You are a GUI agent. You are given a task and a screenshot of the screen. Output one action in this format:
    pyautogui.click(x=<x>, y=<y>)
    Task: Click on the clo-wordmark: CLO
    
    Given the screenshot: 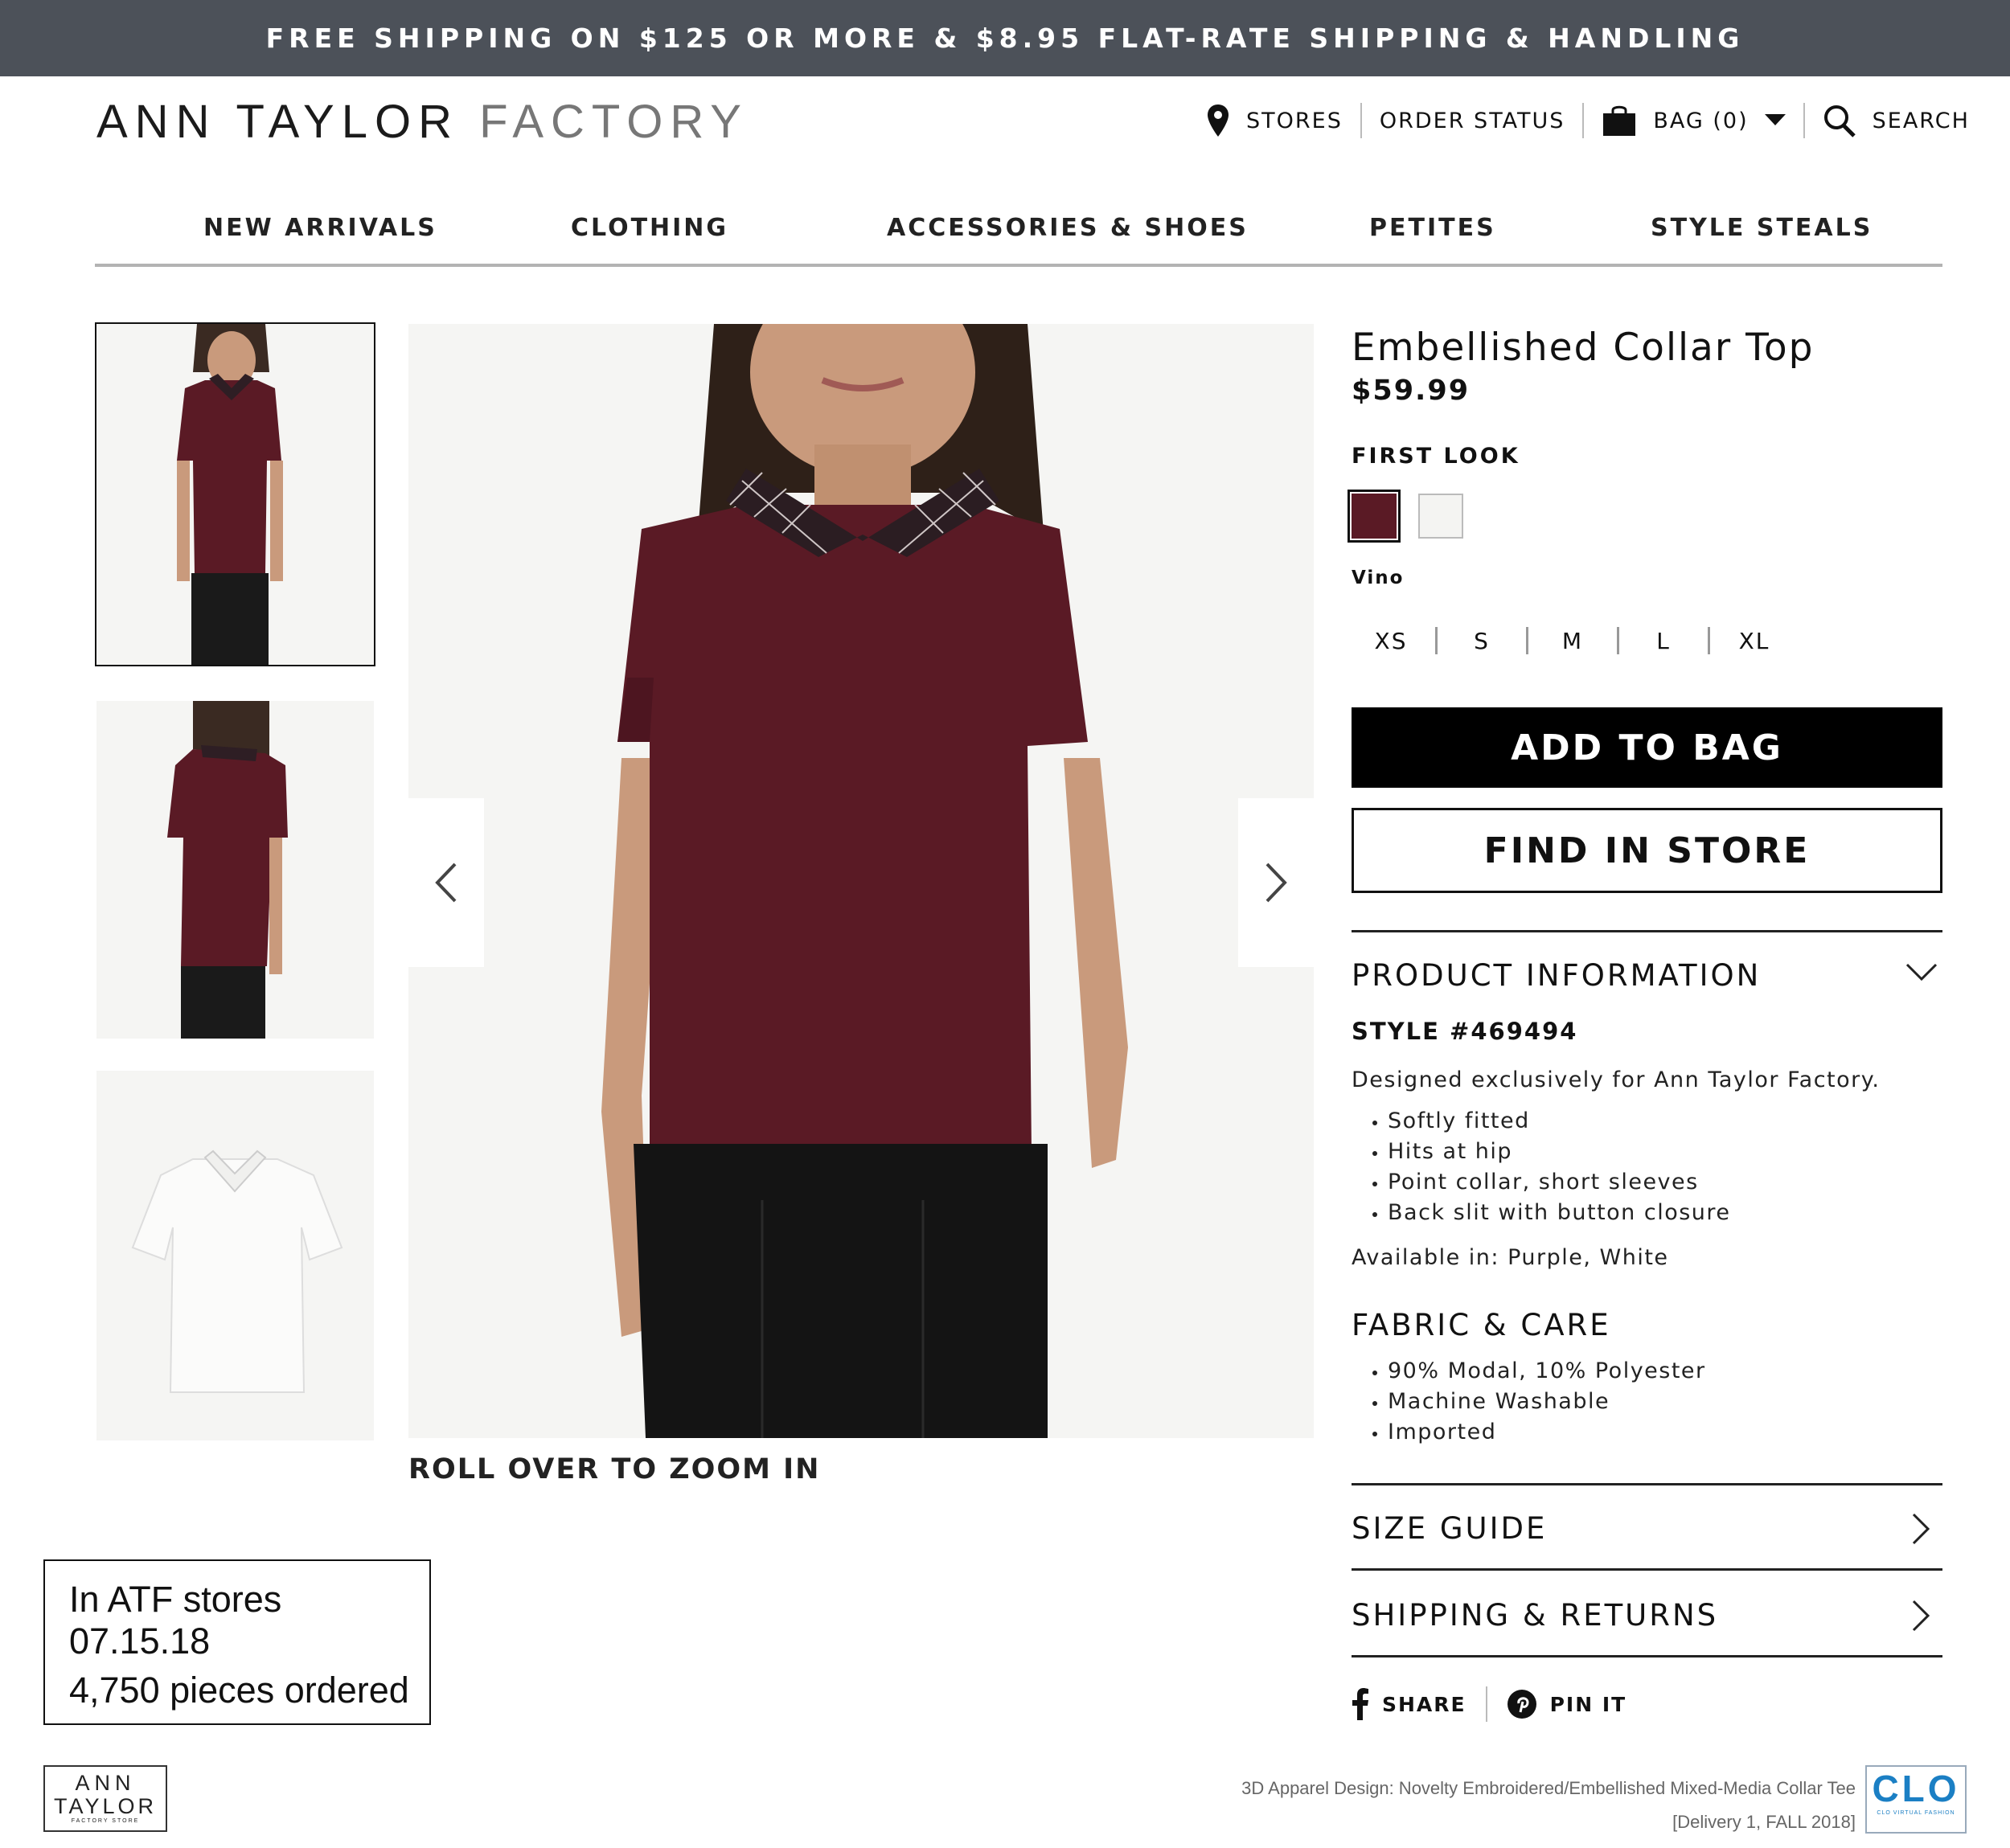 What is the action you would take?
    pyautogui.click(x=1916, y=1788)
    